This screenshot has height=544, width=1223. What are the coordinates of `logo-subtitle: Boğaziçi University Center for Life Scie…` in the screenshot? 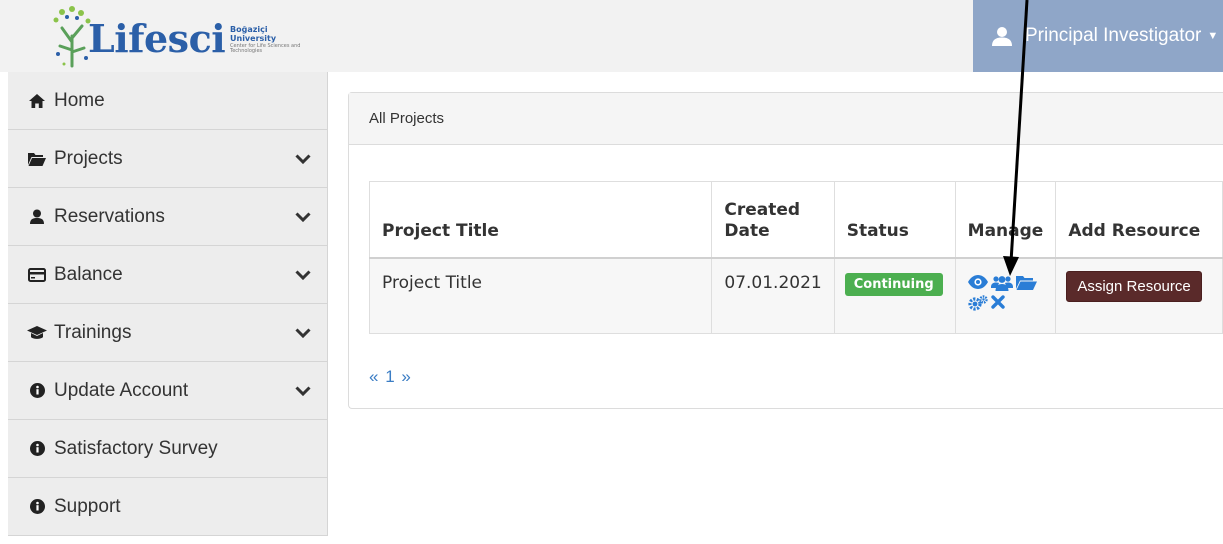 It's located at (270, 40).